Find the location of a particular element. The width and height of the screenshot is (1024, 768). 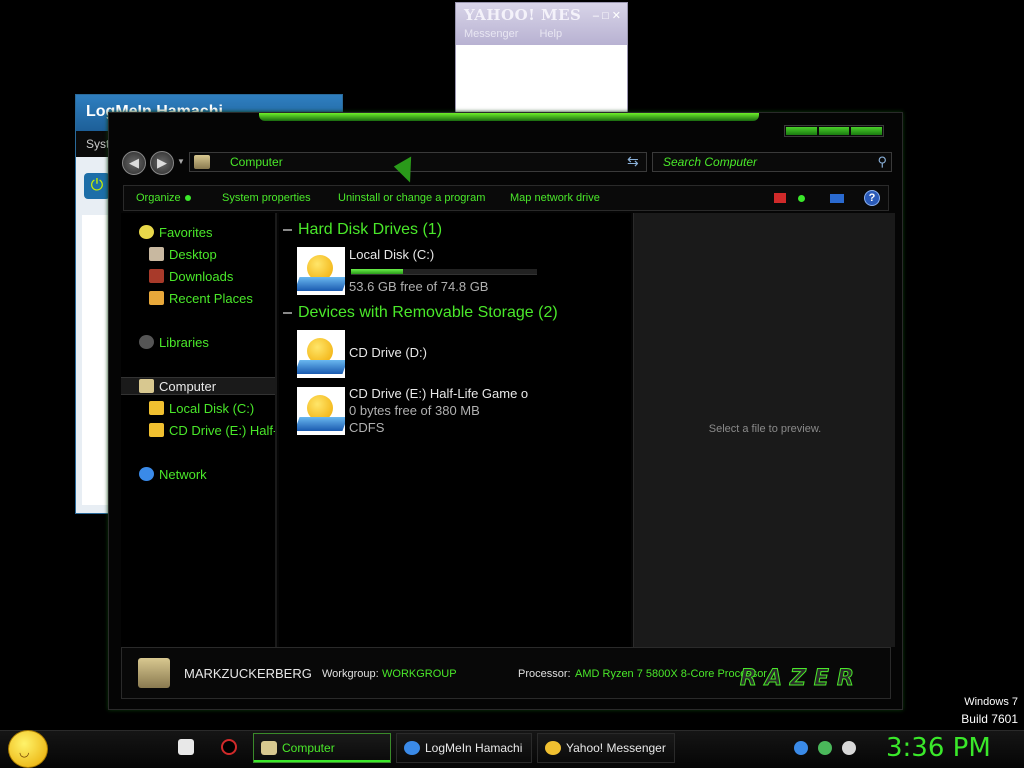

preview-pane-icon is located at coordinates (837, 198).